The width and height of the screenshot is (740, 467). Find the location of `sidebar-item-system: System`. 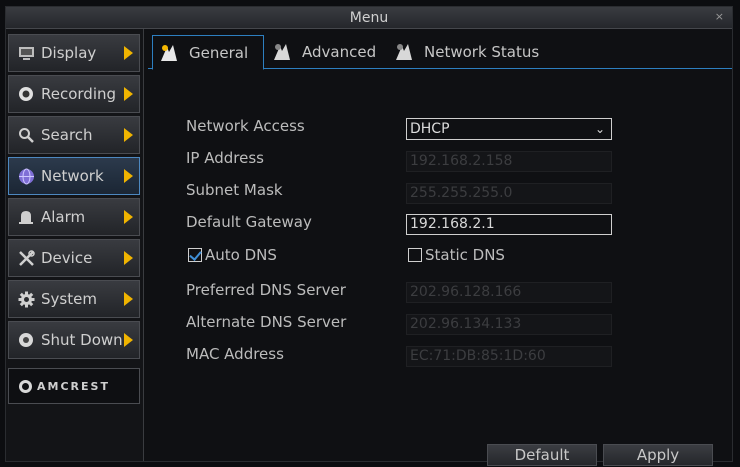

sidebar-item-system: System is located at coordinates (74, 299).